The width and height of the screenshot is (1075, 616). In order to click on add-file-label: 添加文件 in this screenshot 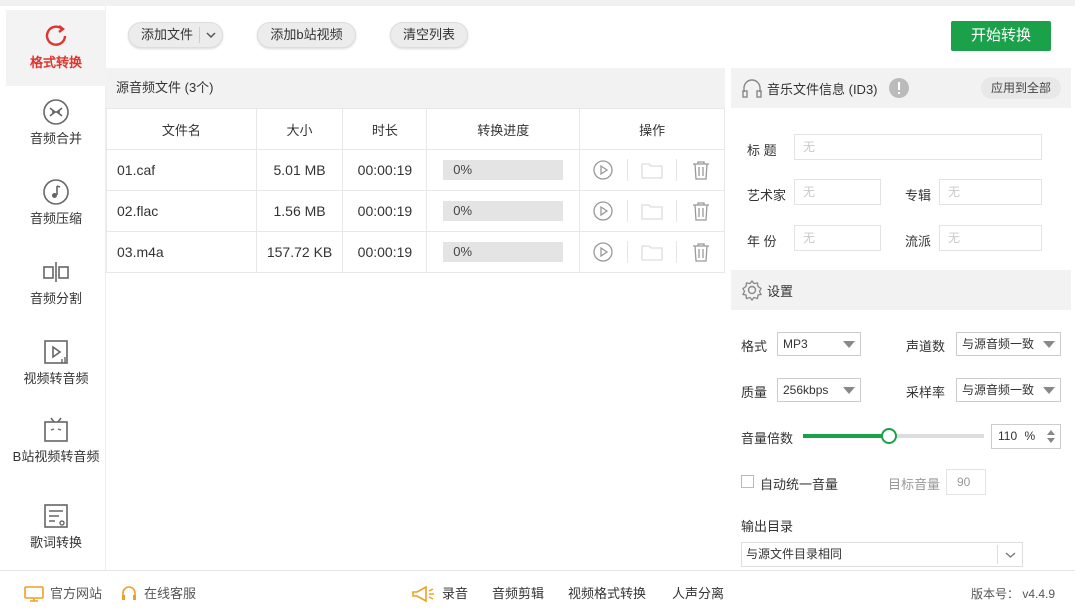, I will do `click(167, 34)`.